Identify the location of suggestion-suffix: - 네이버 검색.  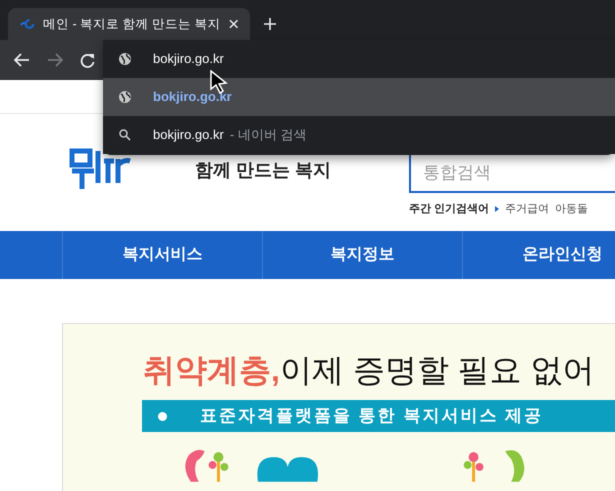
(268, 135).